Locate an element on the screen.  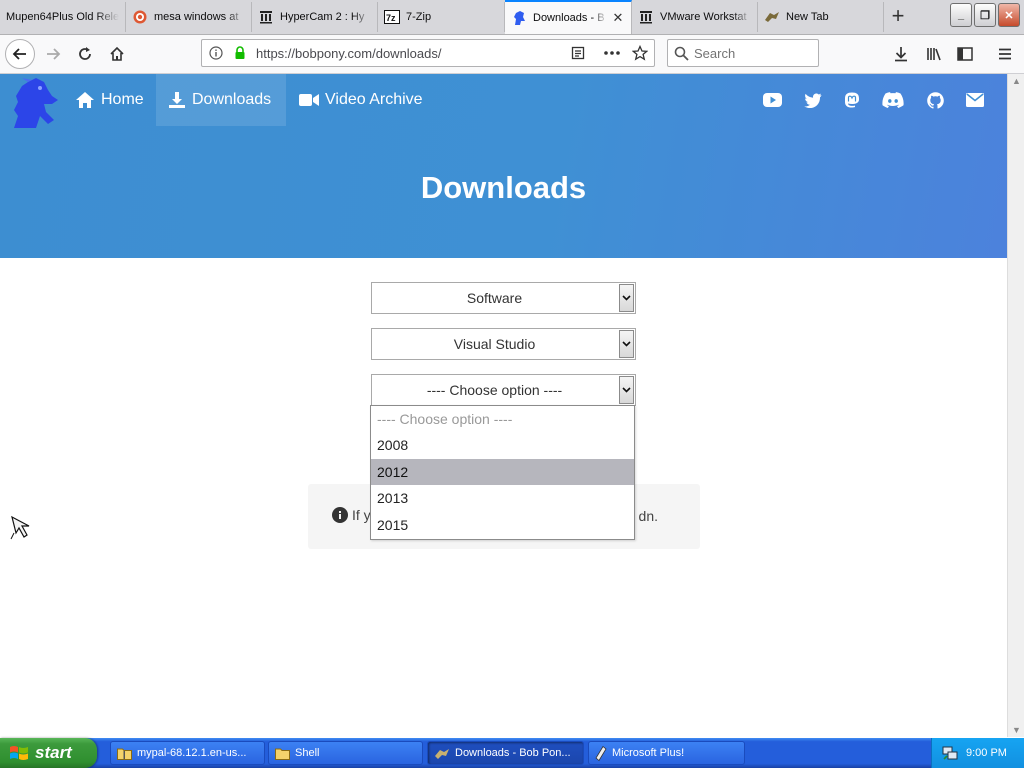
category-select: Software is located at coordinates (503, 298).